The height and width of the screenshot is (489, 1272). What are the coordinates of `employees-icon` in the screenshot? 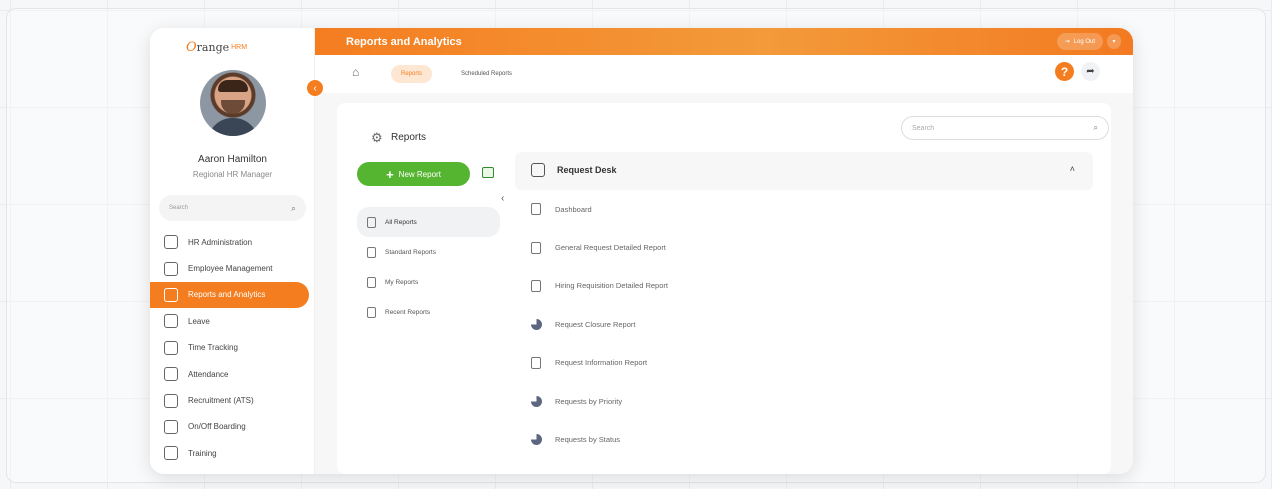 It's located at (171, 268).